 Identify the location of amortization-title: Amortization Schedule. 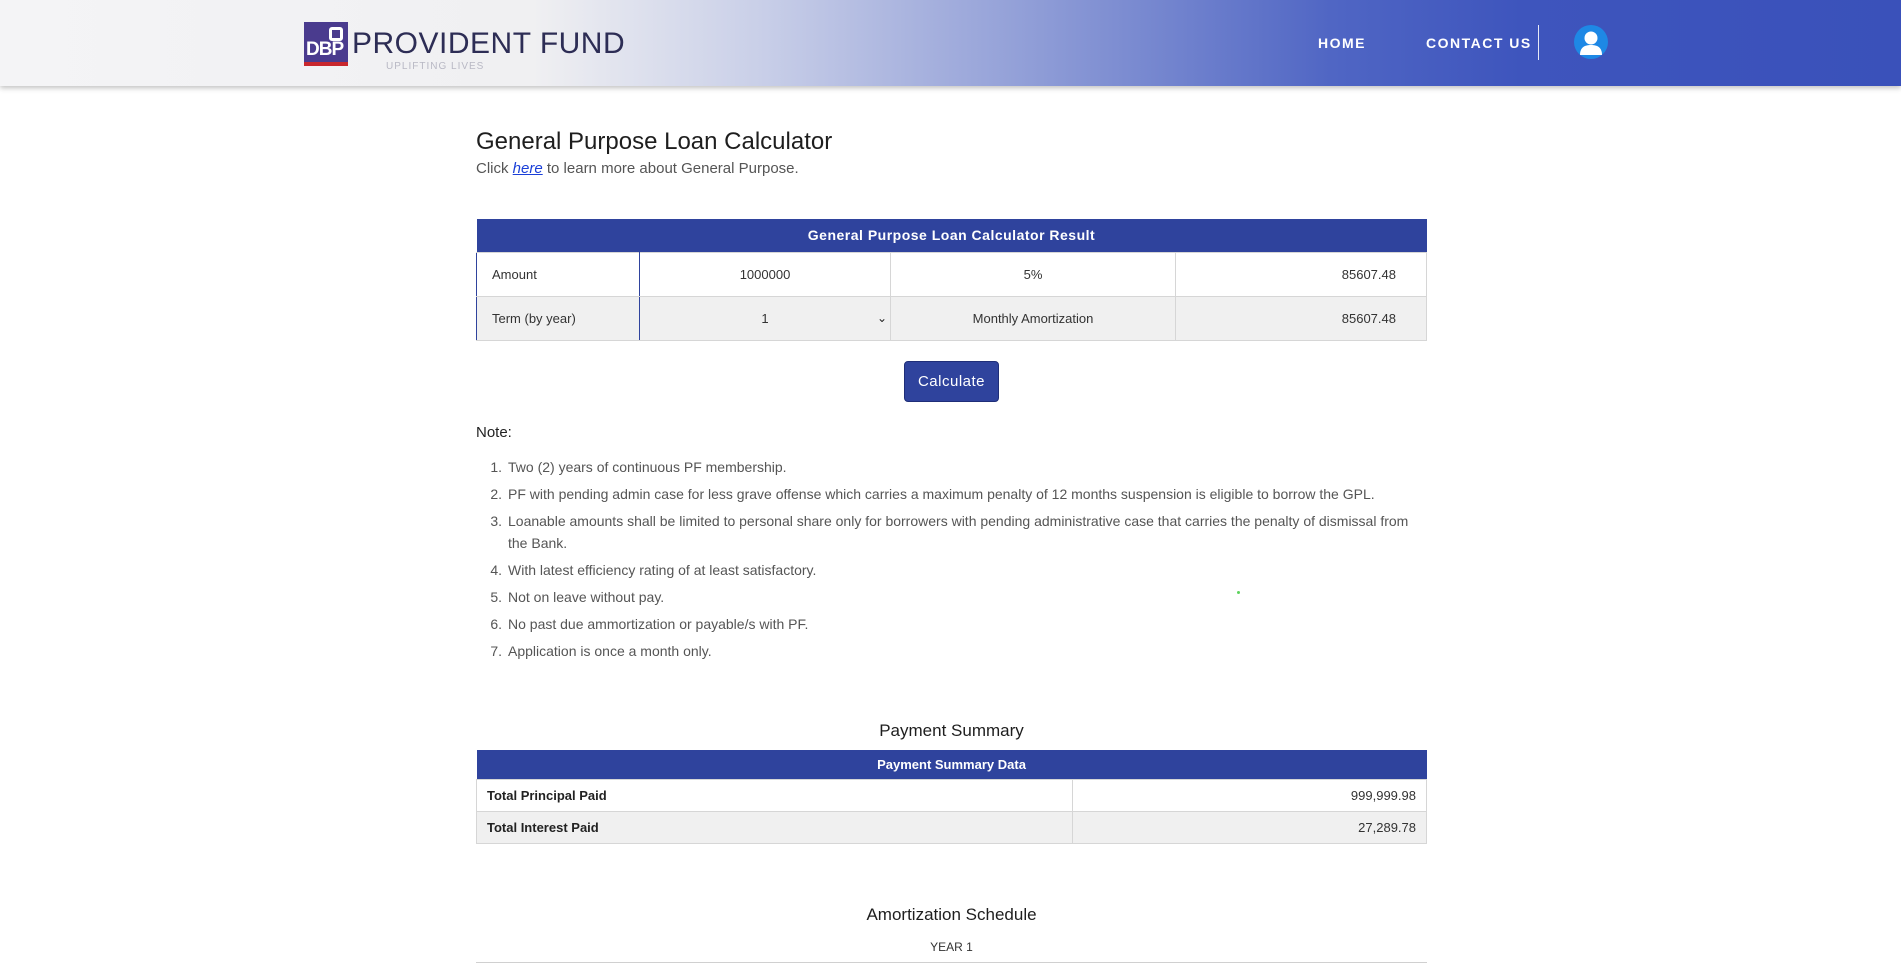
(951, 914).